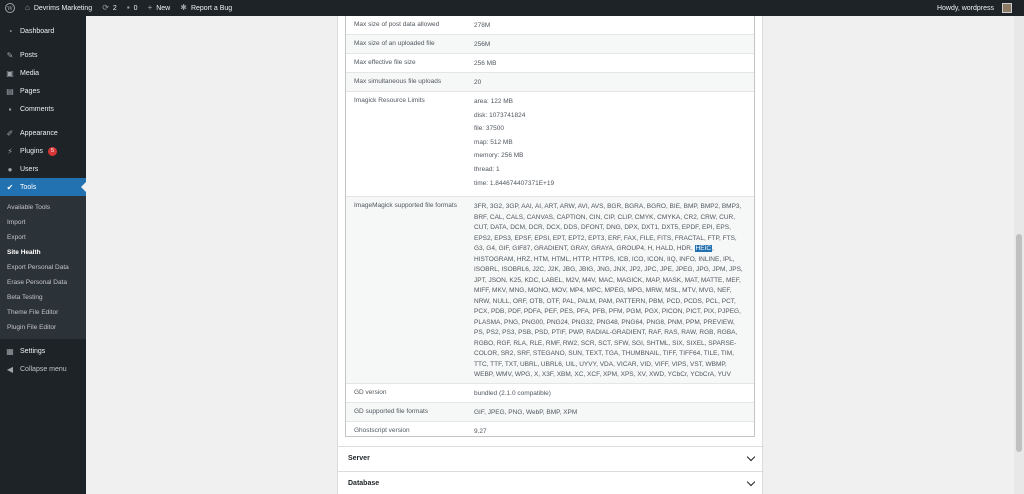 Image resolution: width=1024 pixels, height=494 pixels. I want to click on table-row: Ghostscript version 9.27, so click(550, 431).